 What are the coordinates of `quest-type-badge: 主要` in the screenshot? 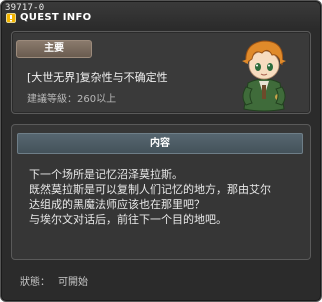 It's located at (54, 49).